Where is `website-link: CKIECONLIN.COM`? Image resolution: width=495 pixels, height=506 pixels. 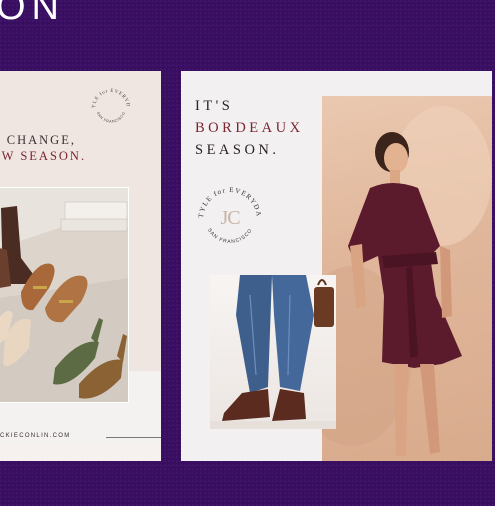 website-link: CKIECONLIN.COM is located at coordinates (35, 436).